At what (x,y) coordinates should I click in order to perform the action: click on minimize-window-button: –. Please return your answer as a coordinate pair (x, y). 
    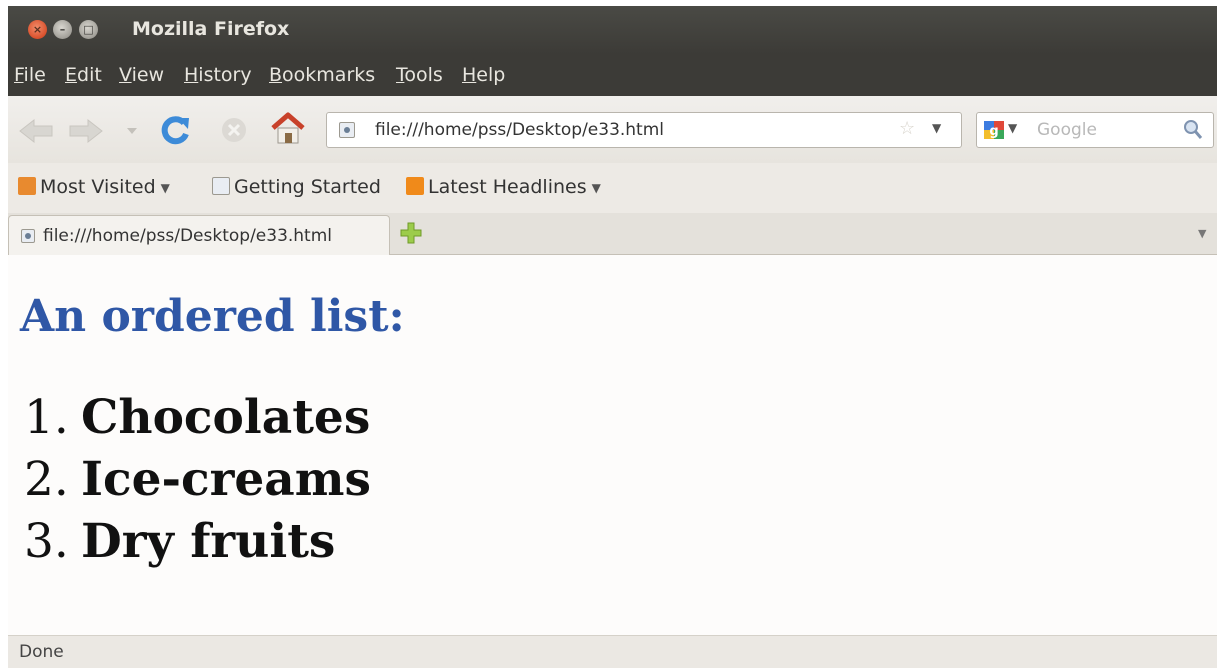
    Looking at the image, I should click on (62, 29).